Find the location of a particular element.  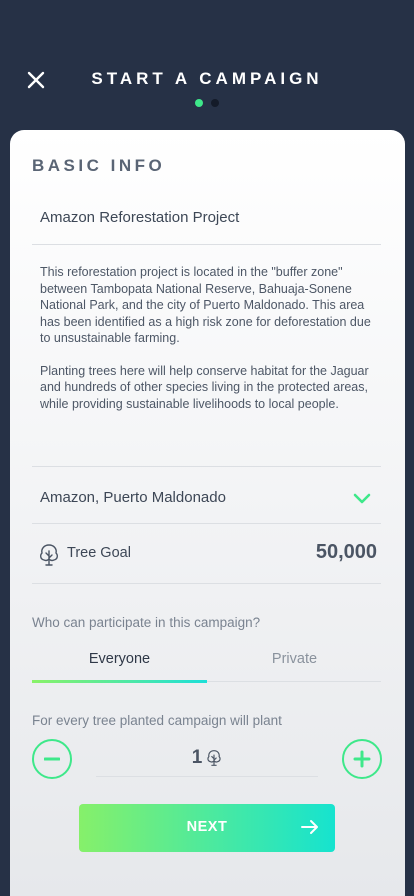

next-button: NEXT is located at coordinates (207, 828).